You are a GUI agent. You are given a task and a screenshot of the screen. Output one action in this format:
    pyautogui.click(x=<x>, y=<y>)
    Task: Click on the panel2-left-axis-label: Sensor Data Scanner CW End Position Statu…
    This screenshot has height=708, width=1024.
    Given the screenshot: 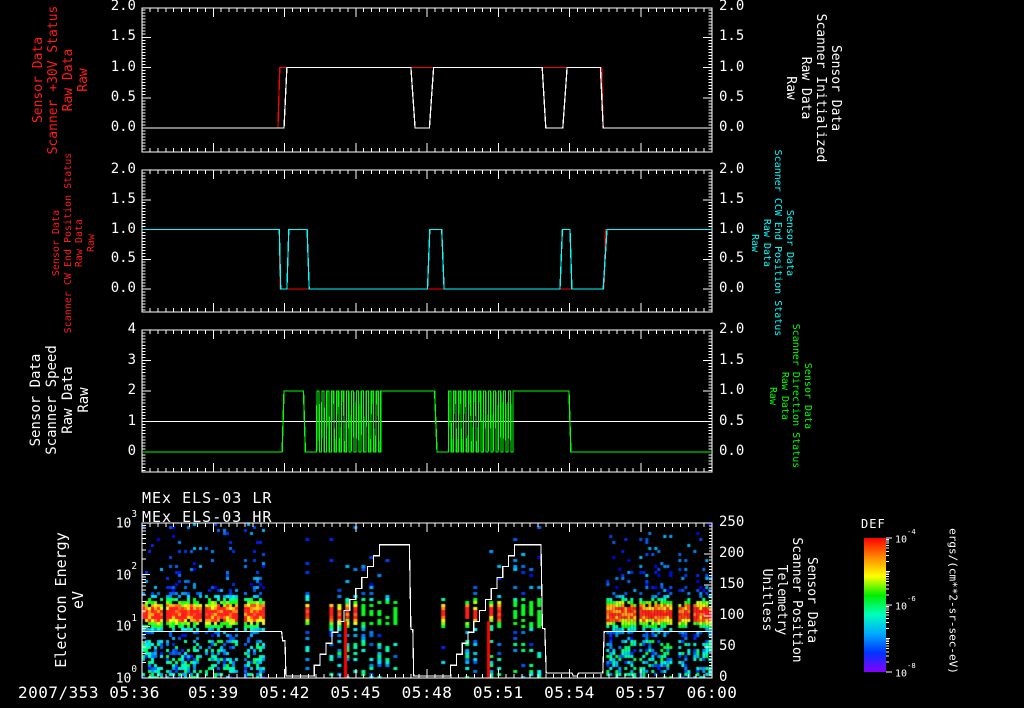 What is the action you would take?
    pyautogui.click(x=74, y=243)
    